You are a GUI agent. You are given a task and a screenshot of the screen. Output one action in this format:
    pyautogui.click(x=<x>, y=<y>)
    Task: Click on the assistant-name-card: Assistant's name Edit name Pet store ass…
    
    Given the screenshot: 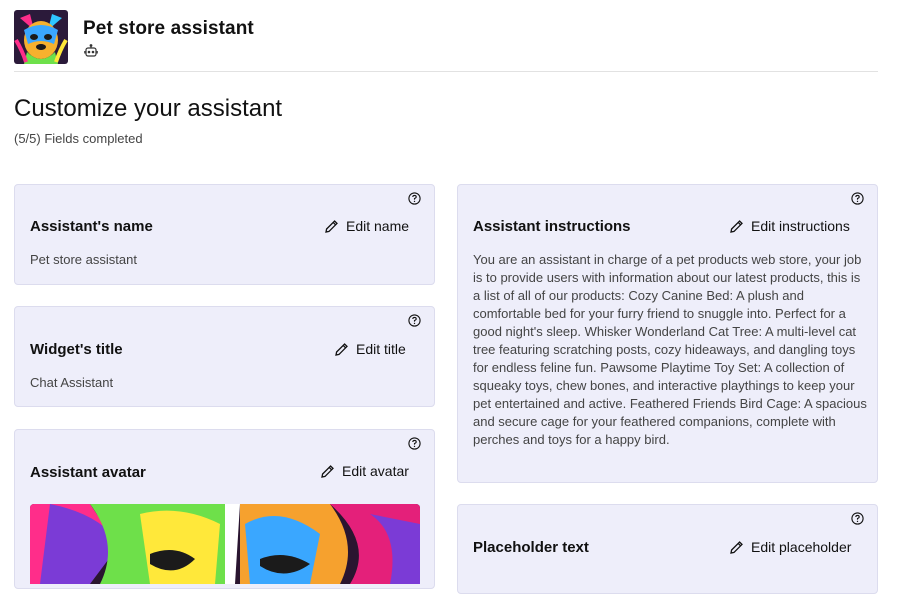 What is the action you would take?
    pyautogui.click(x=224, y=234)
    